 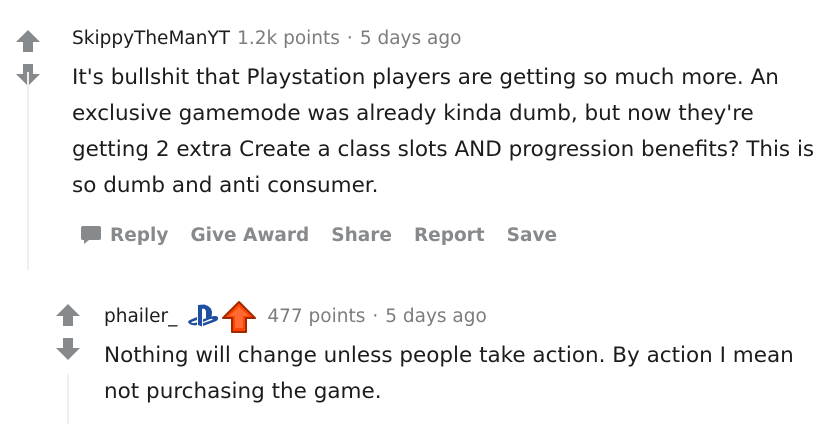 I want to click on save-label: Save, so click(x=532, y=235).